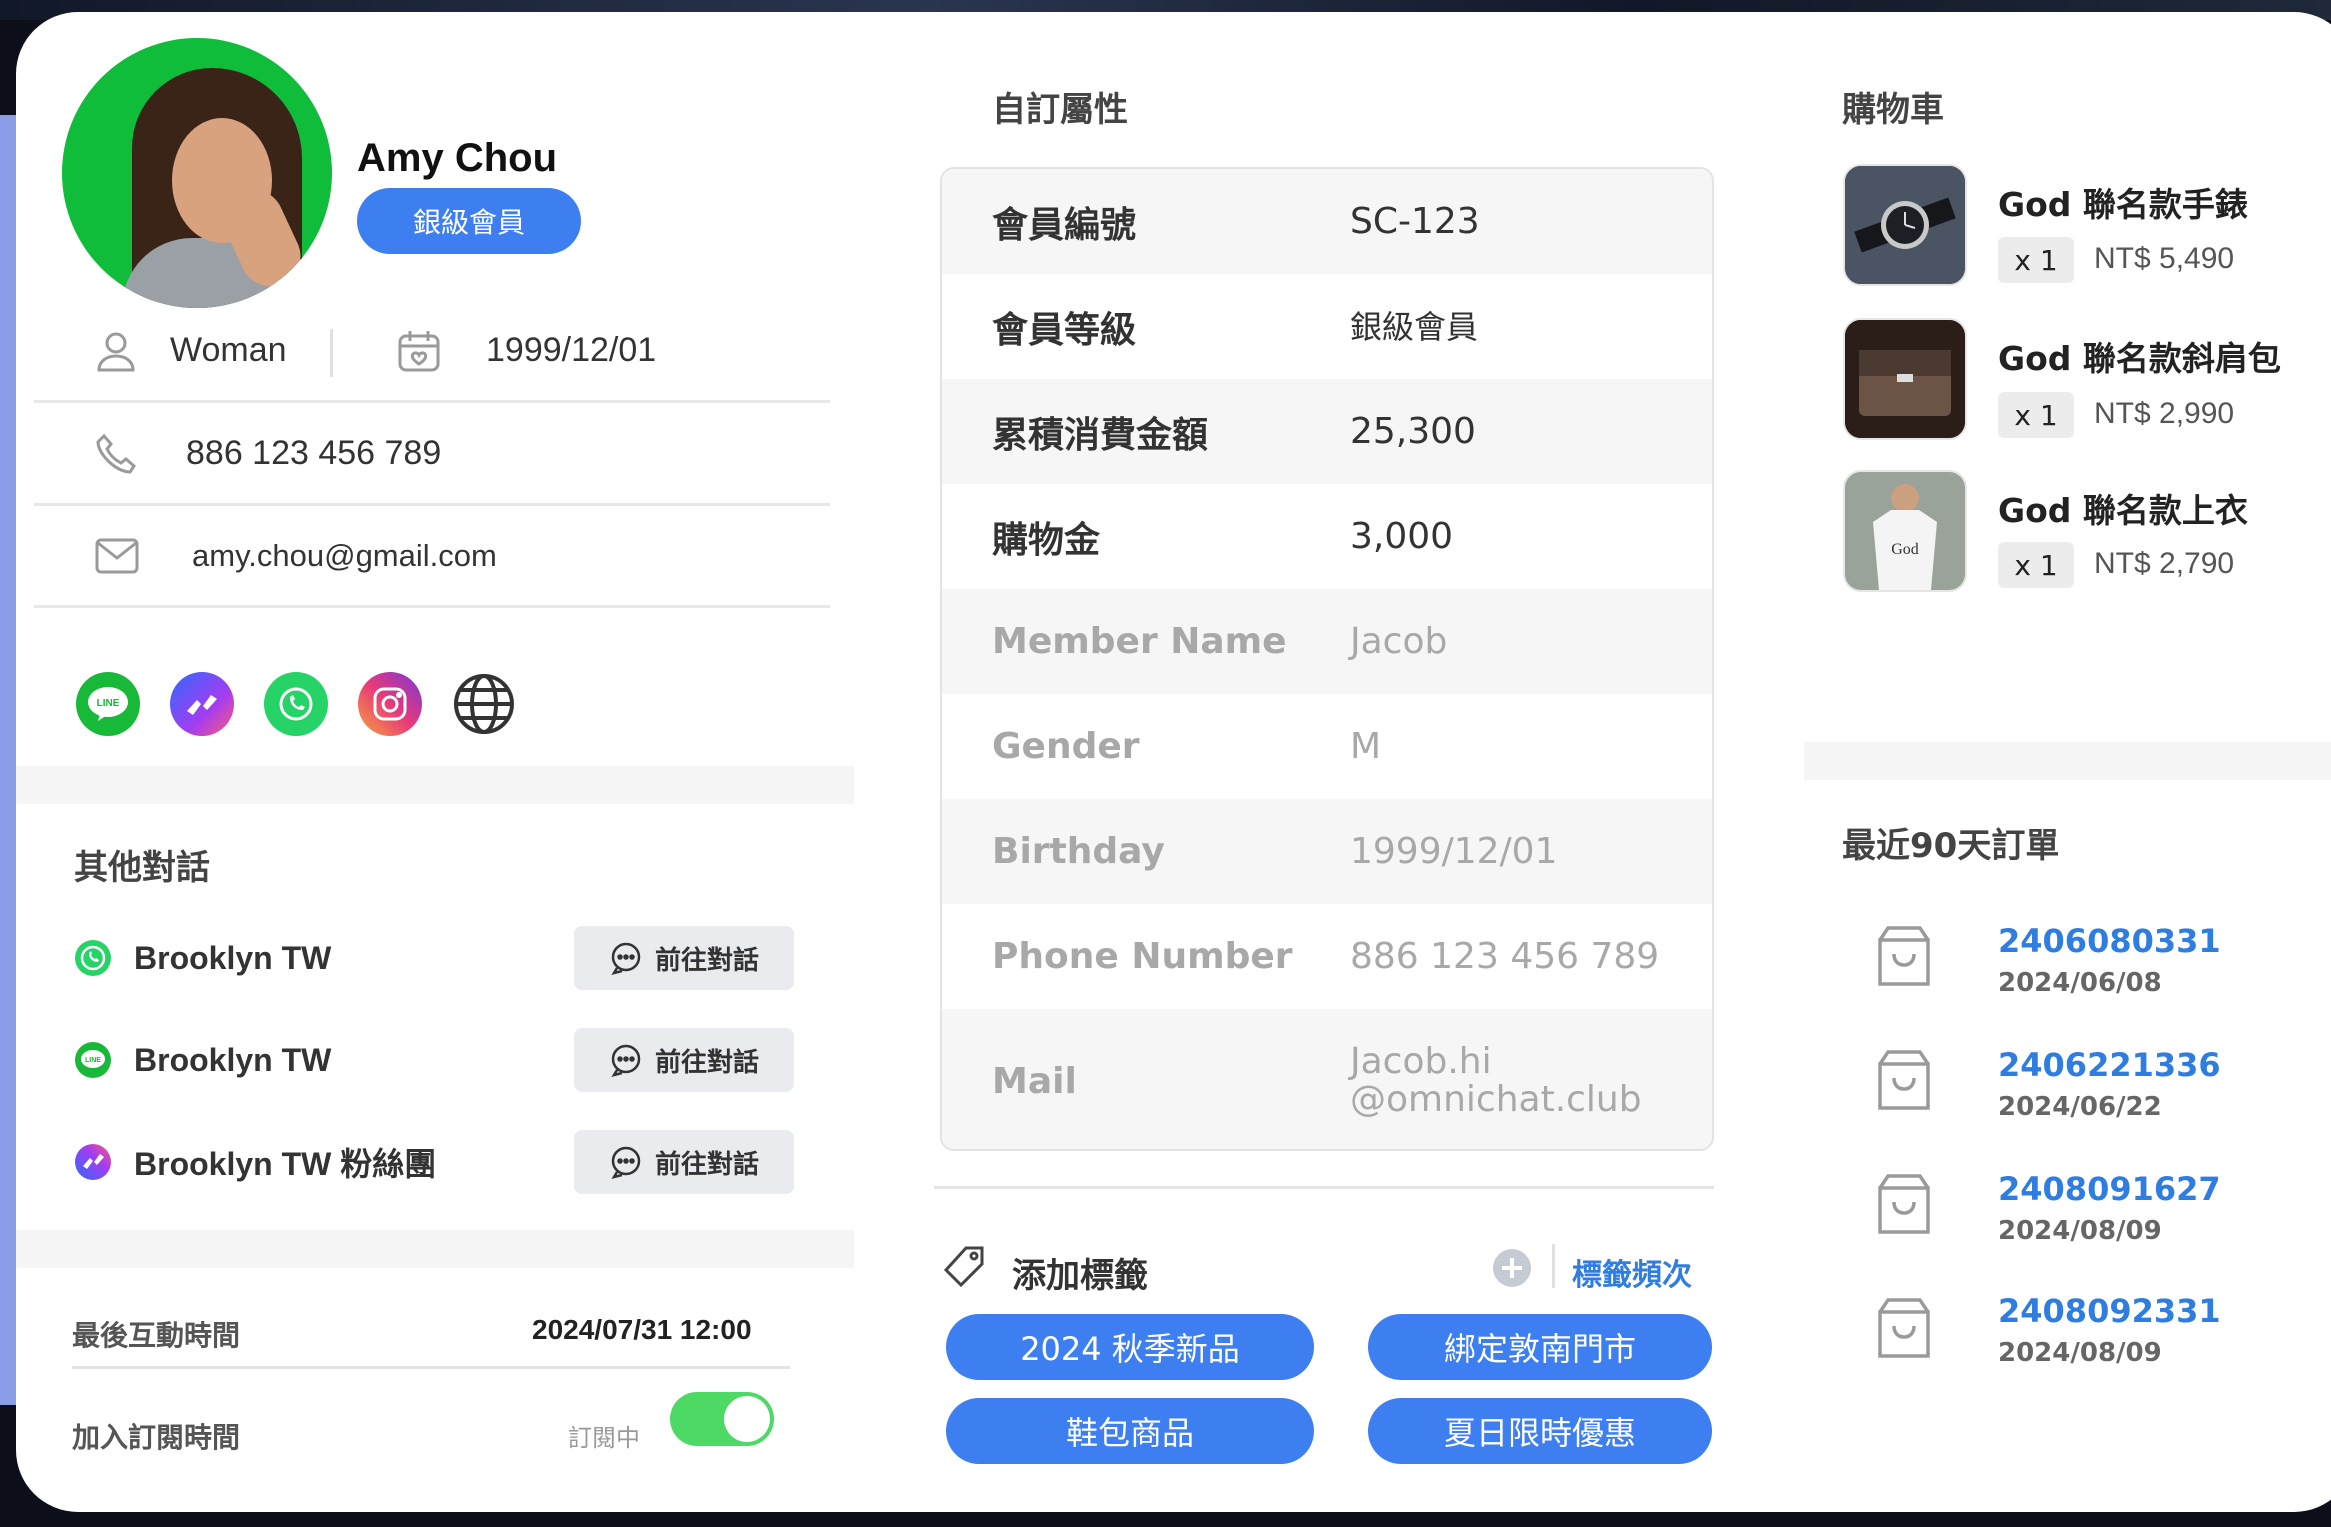  What do you see at coordinates (1399, 641) in the screenshot?
I see `attr-value: Jacob` at bounding box center [1399, 641].